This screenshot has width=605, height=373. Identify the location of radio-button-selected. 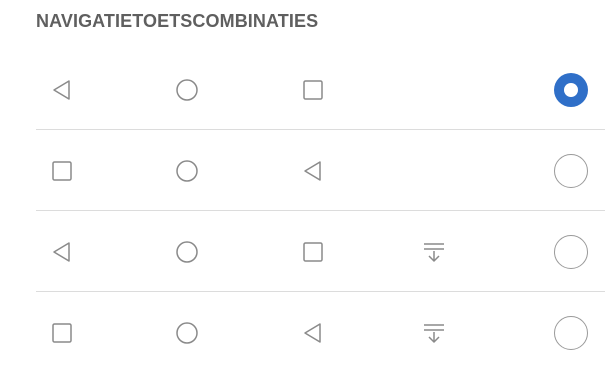
(571, 90).